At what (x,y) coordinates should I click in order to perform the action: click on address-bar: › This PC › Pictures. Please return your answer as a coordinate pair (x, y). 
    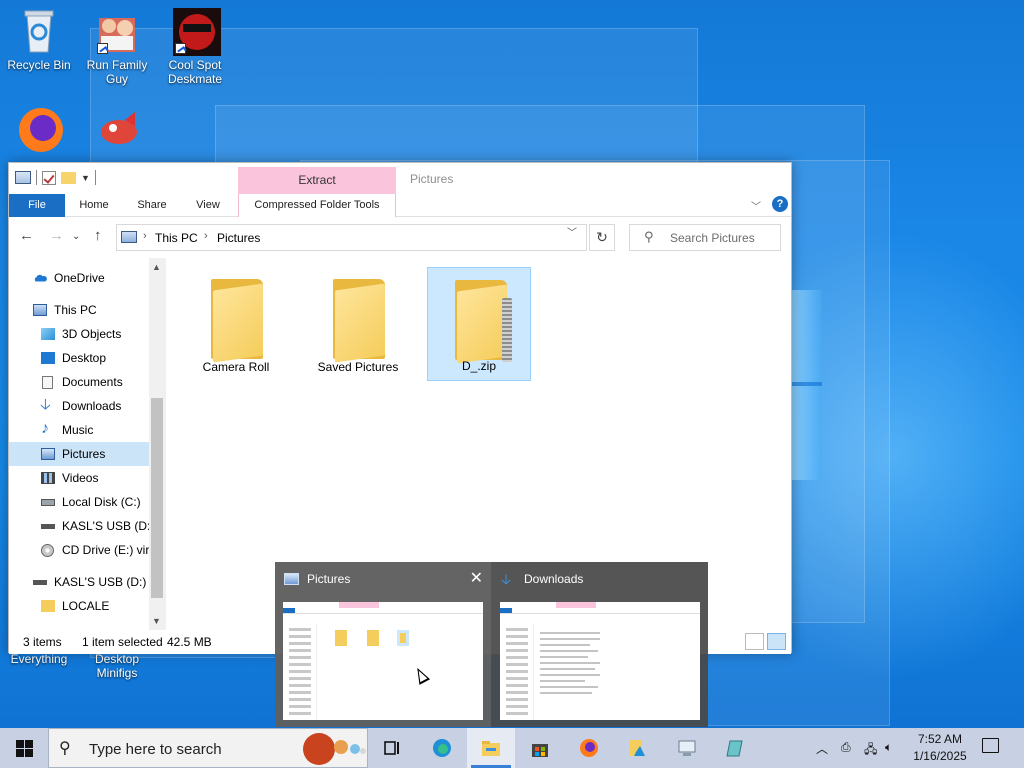
    Looking at the image, I should click on (351, 237).